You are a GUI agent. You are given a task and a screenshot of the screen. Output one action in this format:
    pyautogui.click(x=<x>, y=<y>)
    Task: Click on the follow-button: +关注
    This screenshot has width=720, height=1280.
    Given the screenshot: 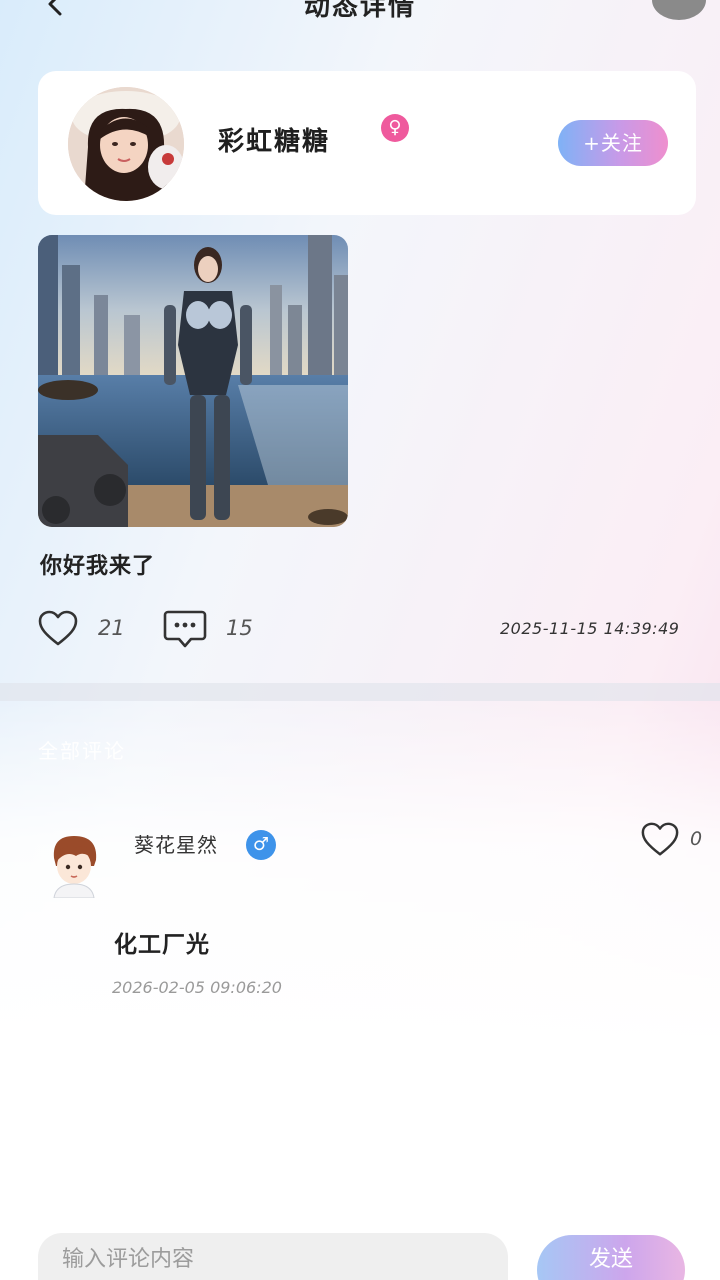 What is the action you would take?
    pyautogui.click(x=613, y=143)
    